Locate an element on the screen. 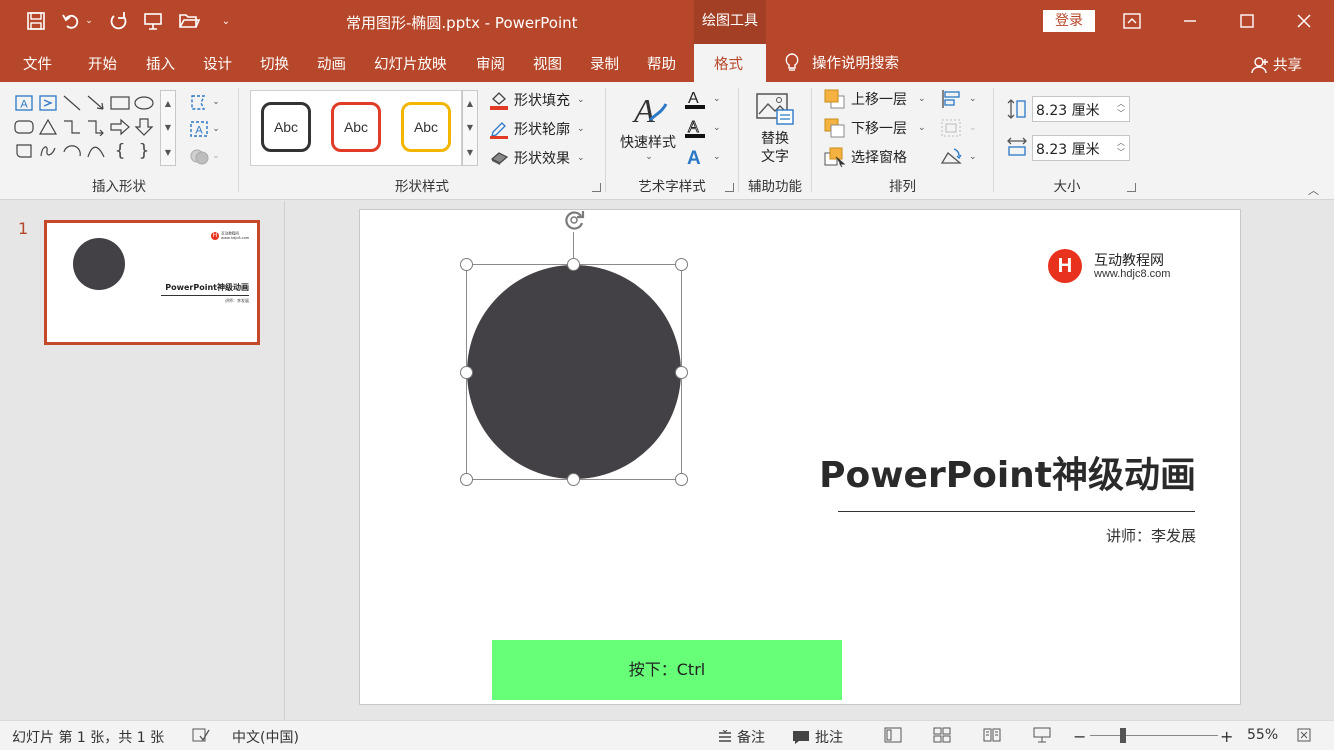  tab-home: 开始 is located at coordinates (102, 63).